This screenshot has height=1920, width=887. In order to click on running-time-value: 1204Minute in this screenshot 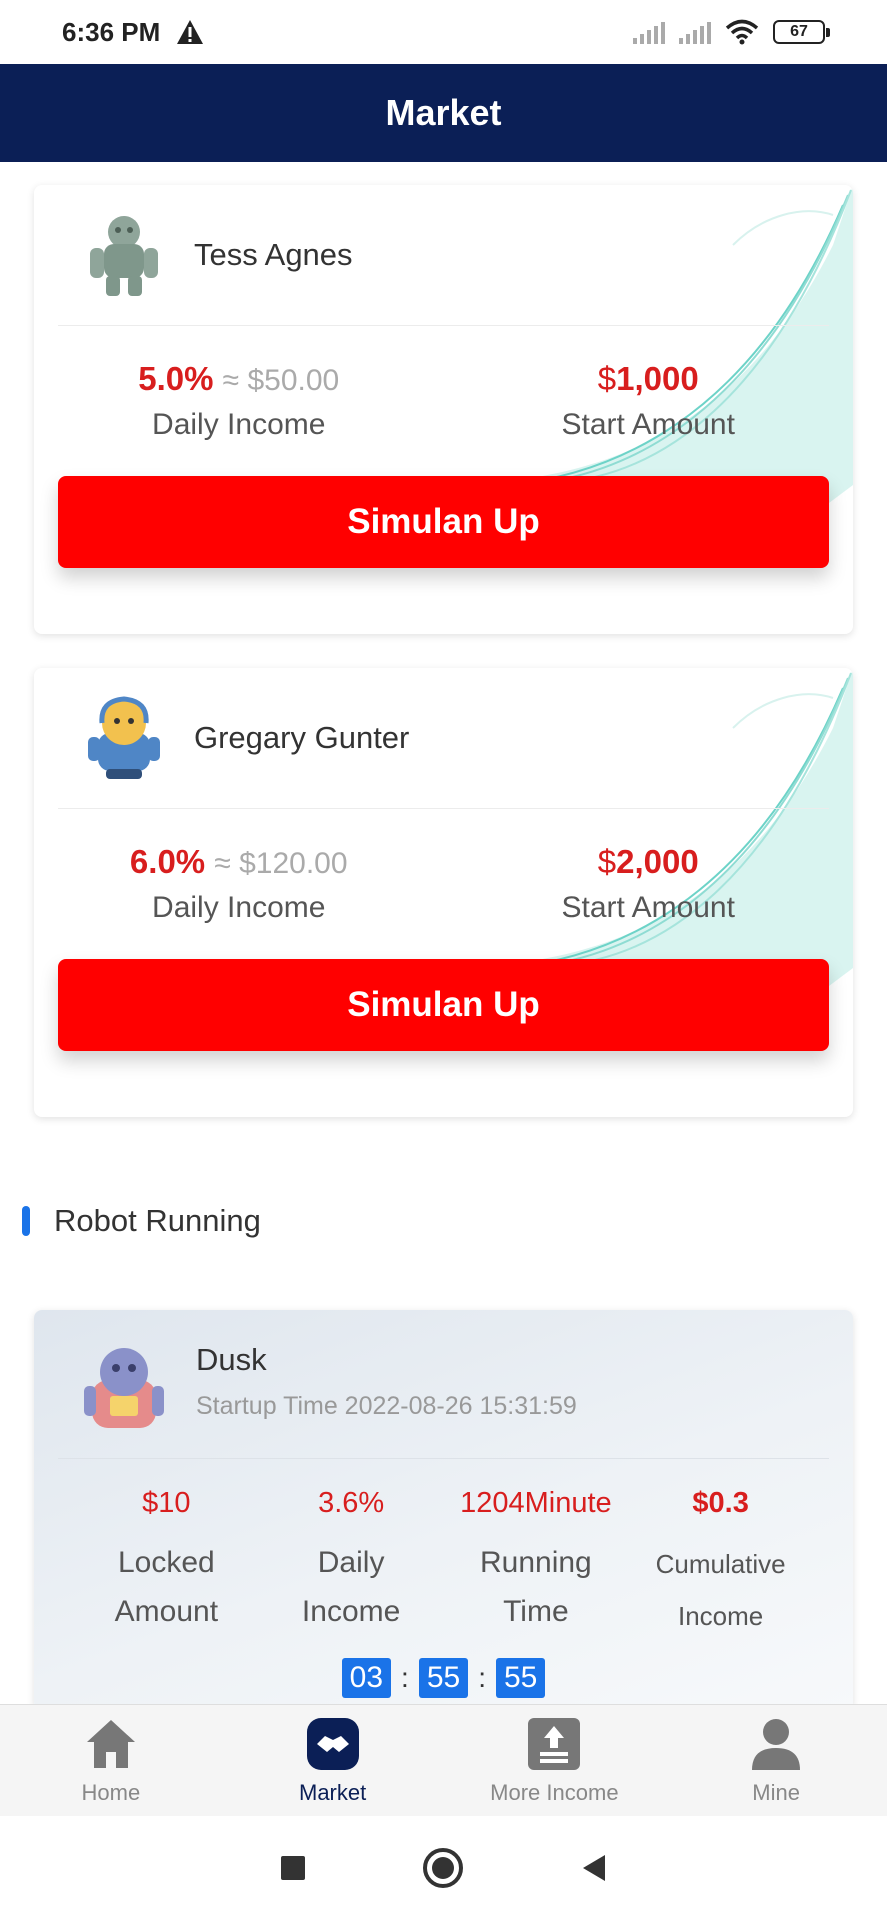, I will do `click(536, 1503)`.